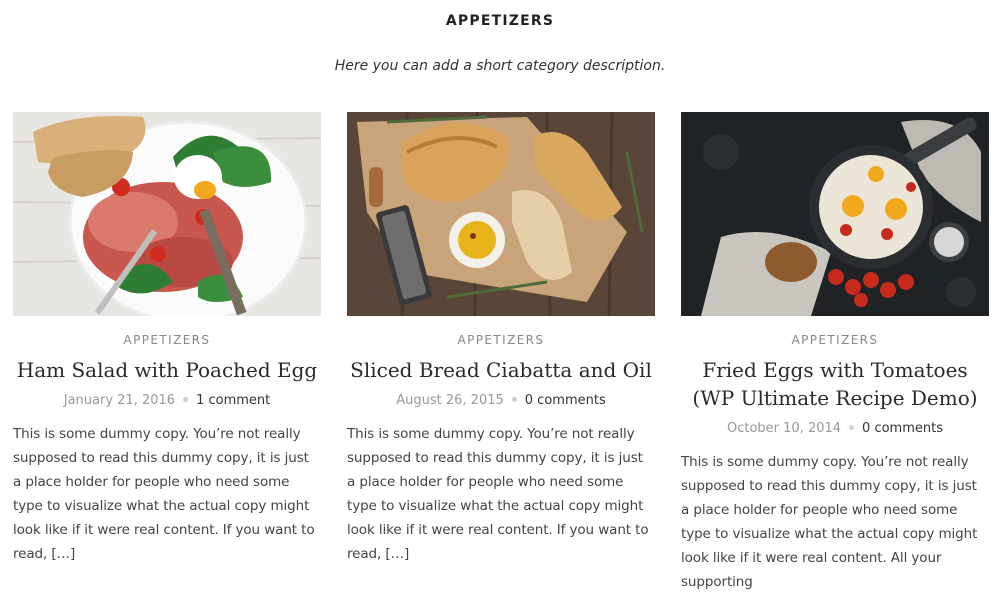 Image resolution: width=1000 pixels, height=594 pixels. I want to click on post-meta: January 21, 2016 1 comment, so click(167, 400).